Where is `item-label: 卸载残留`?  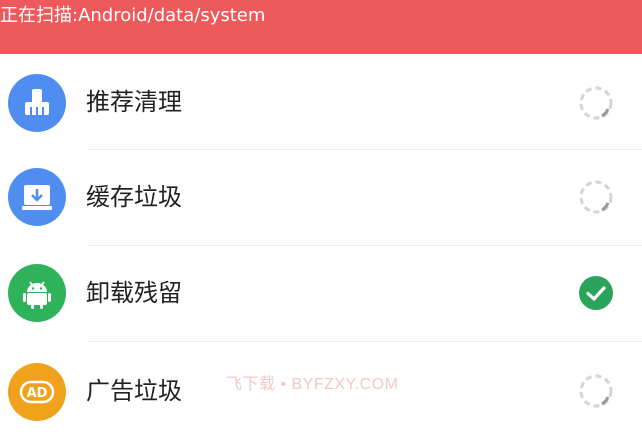 item-label: 卸载残留 is located at coordinates (134, 293).